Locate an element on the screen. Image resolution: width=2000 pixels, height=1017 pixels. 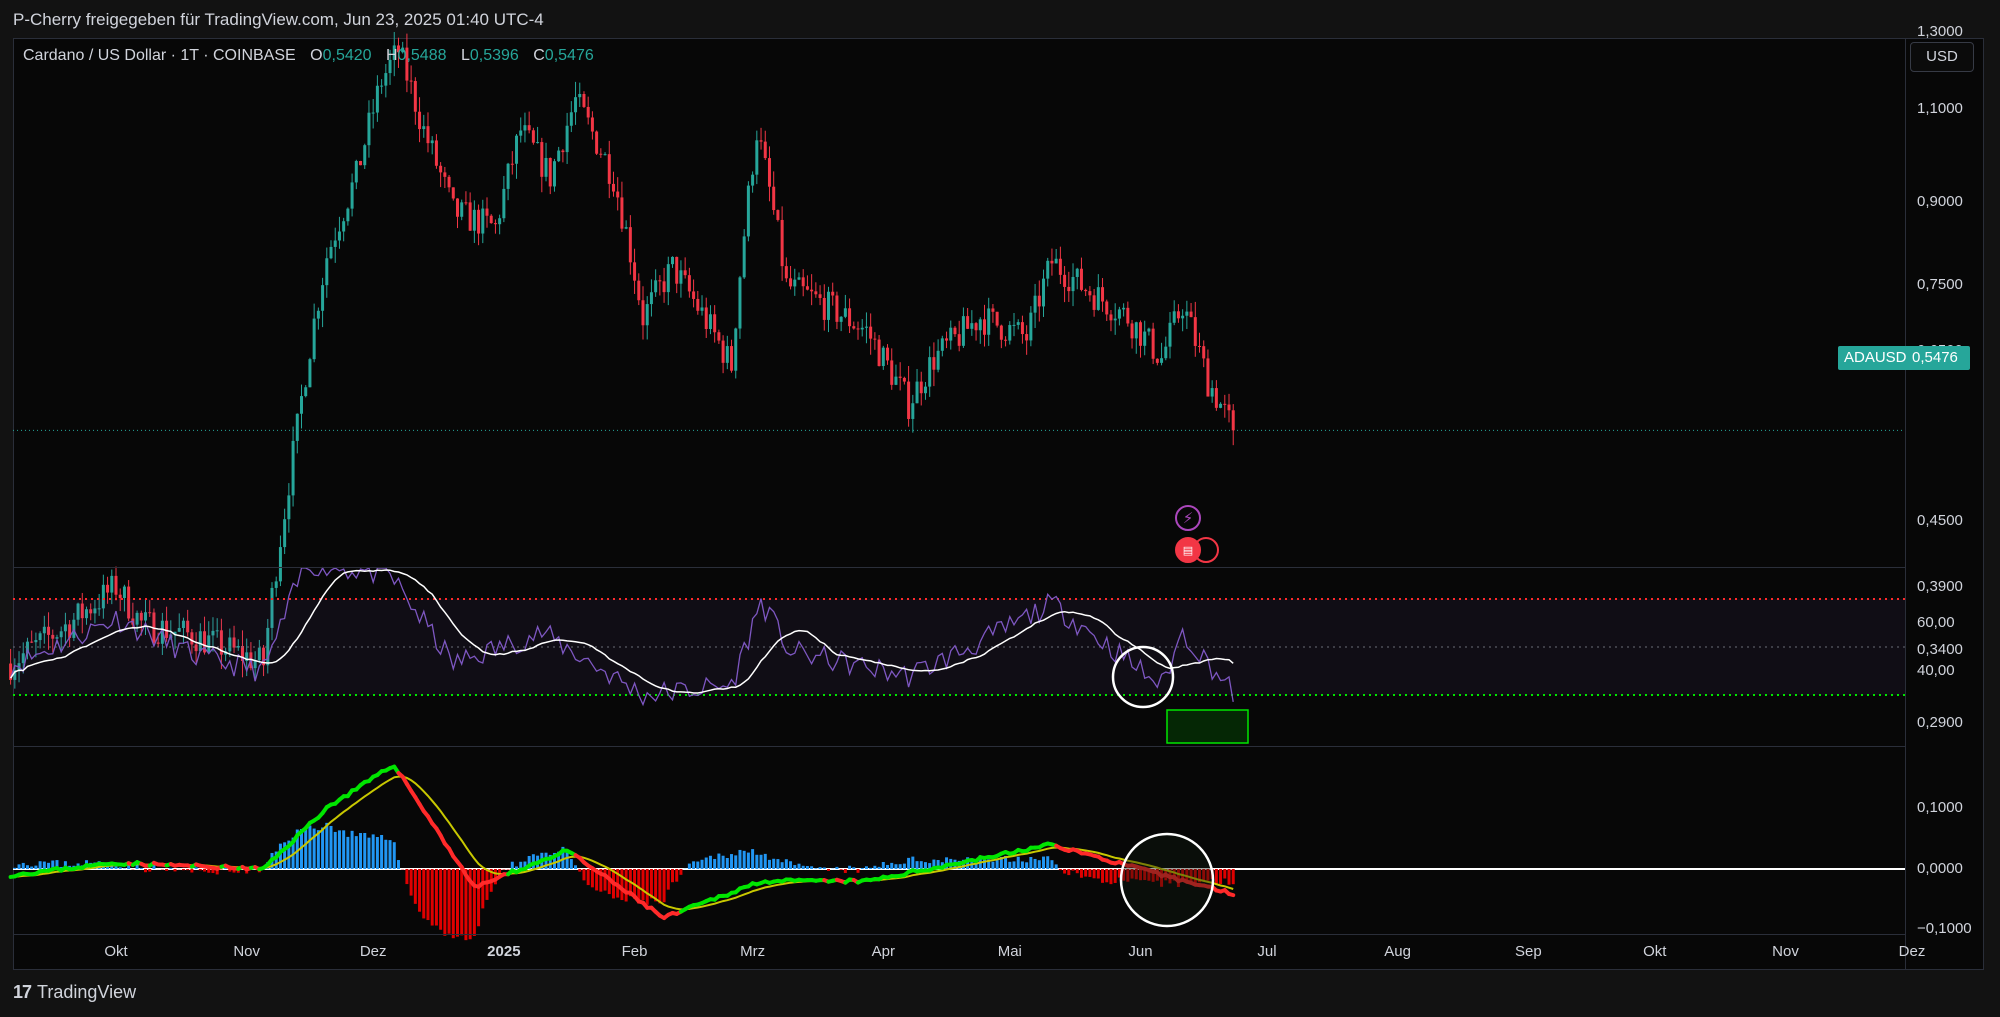
time-axis-label: Apr is located at coordinates (883, 951).